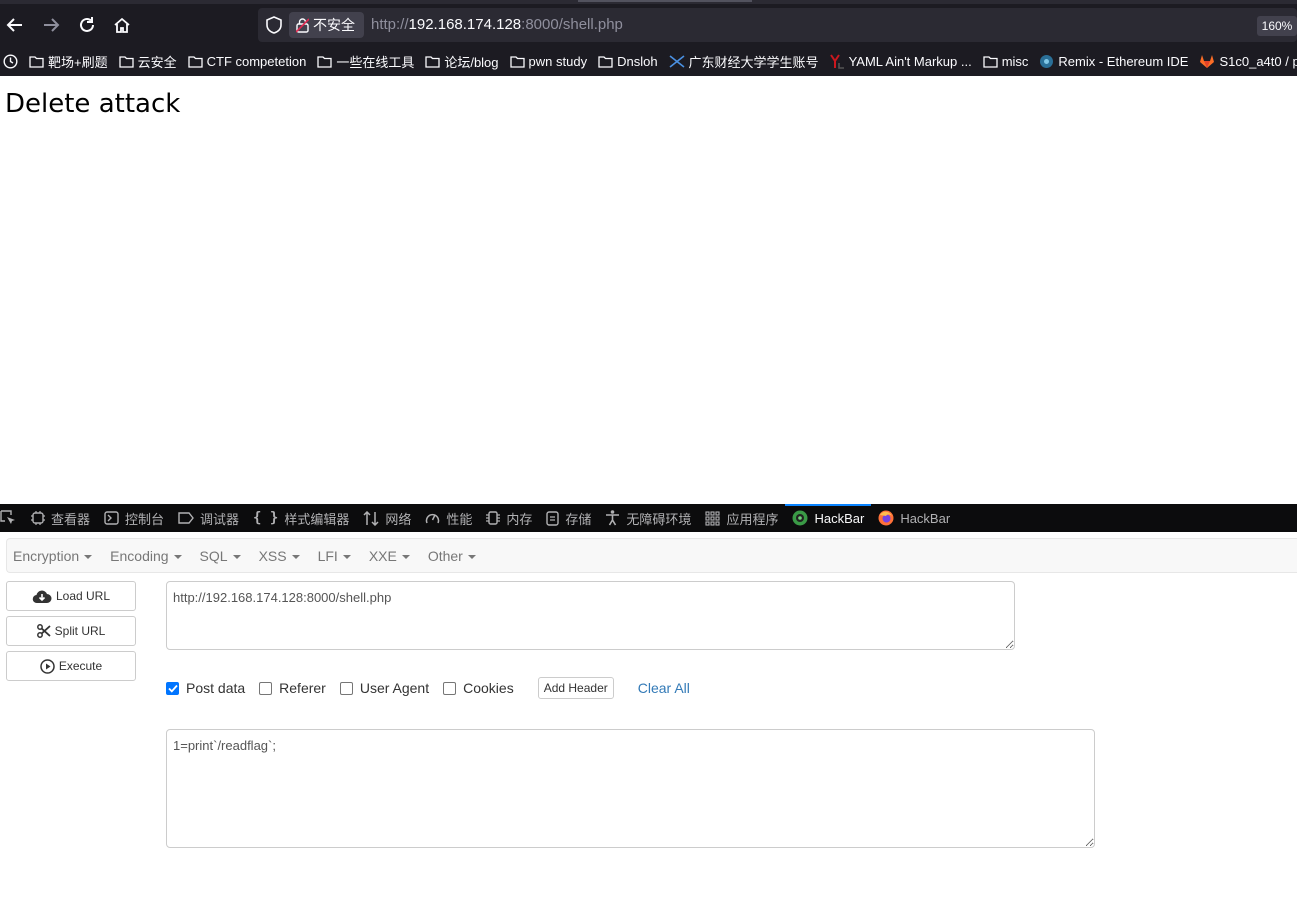  I want to click on cloud-download-icon, so click(42, 596).